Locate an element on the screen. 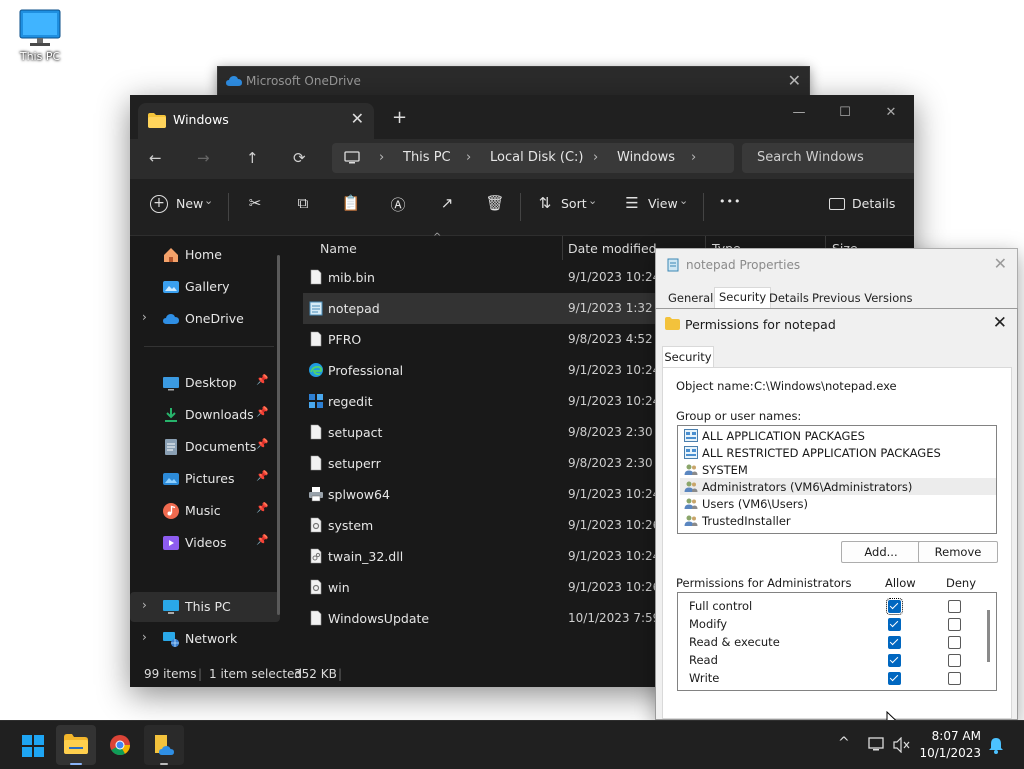  sidebar-item-music: Music 📌 is located at coordinates (205, 511).